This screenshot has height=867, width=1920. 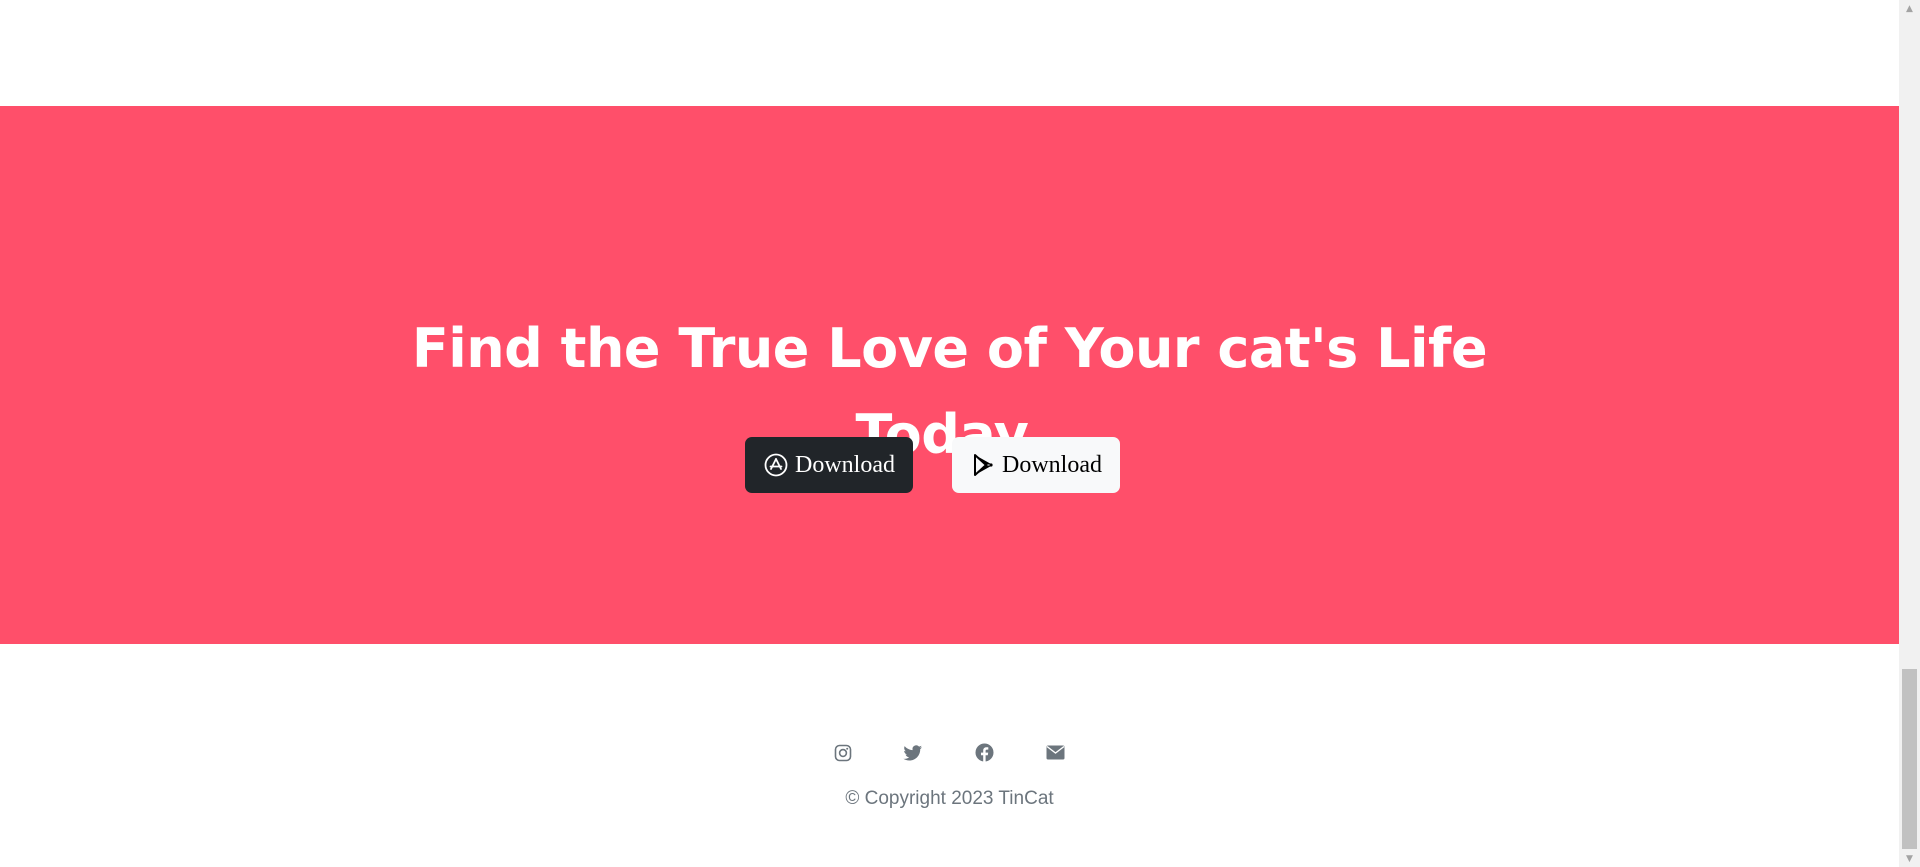 I want to click on envelope-icon, so click(x=1055, y=755).